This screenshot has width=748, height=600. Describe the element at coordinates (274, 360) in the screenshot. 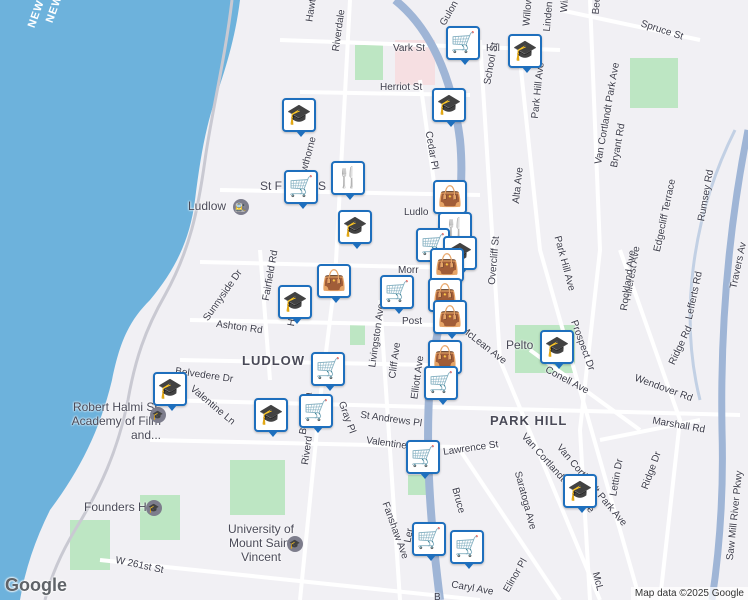

I see `neighborhood-label: LUDLOW` at that location.